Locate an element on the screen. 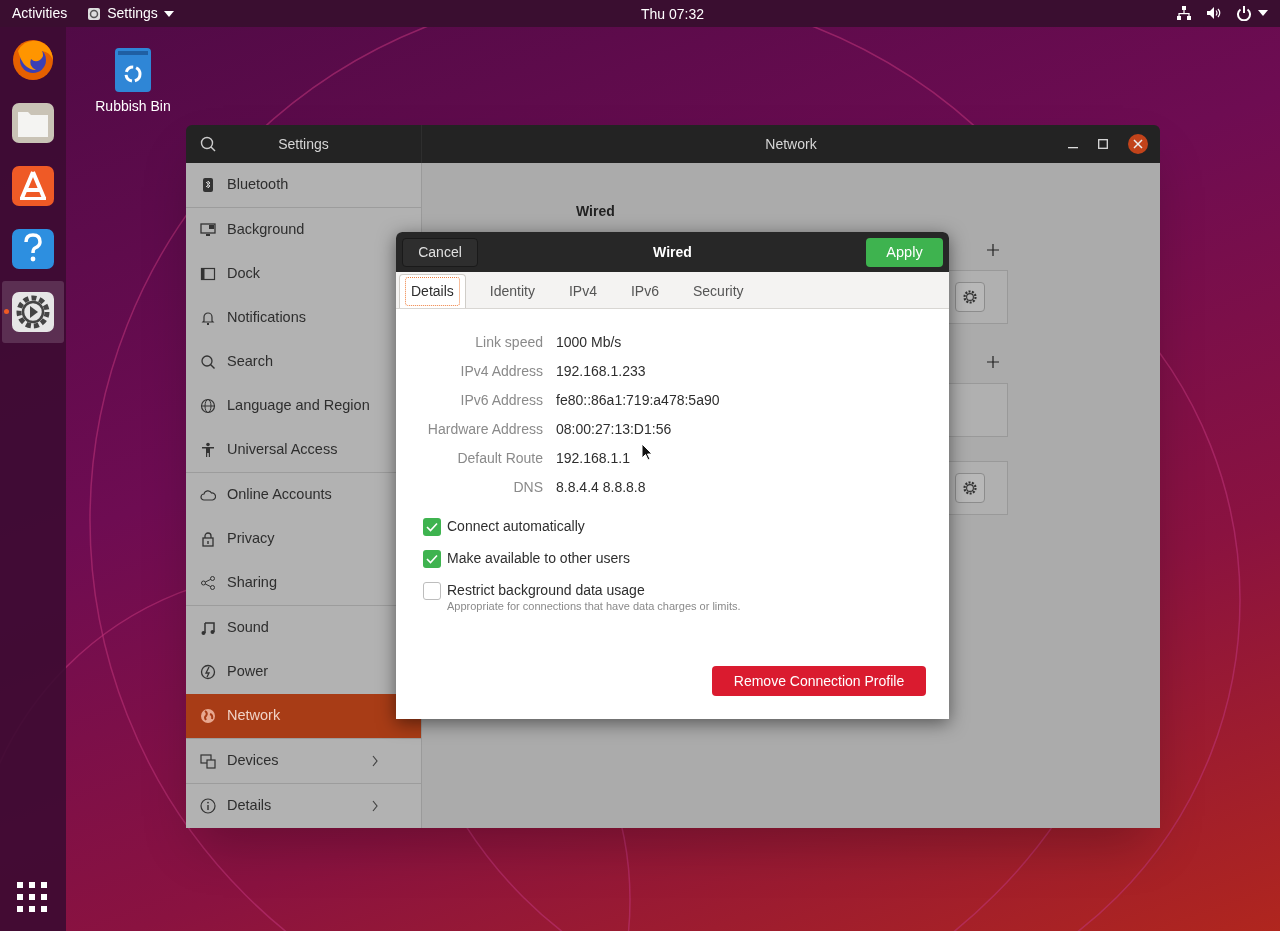 This screenshot has width=1280, height=931. field-value: fe80::86a1:719:a478:5a90 is located at coordinates (638, 400).